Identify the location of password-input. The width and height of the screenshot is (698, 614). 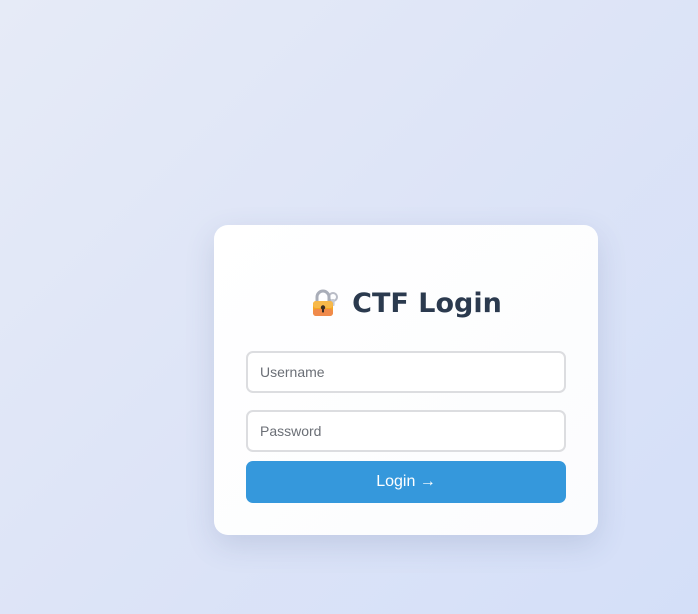
(406, 431).